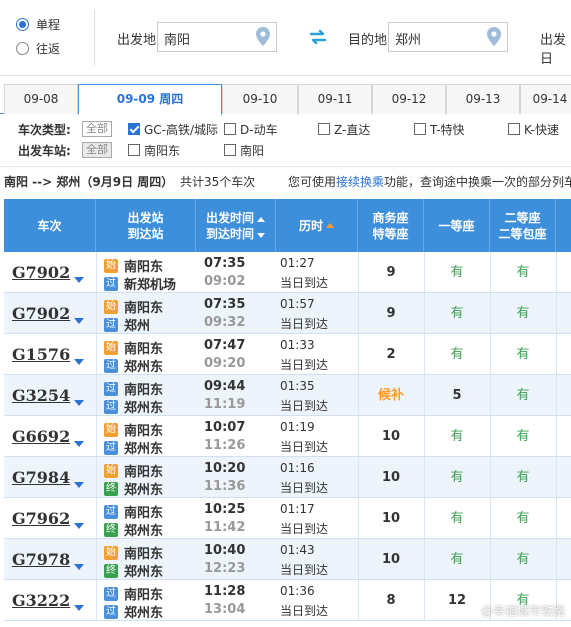 This screenshot has height=627, width=571. Describe the element at coordinates (287, 354) in the screenshot. I see `table-row: G1576 始南阳东过郑州东 07:47 09:20 01:33 当日到达 2 有有` at that location.